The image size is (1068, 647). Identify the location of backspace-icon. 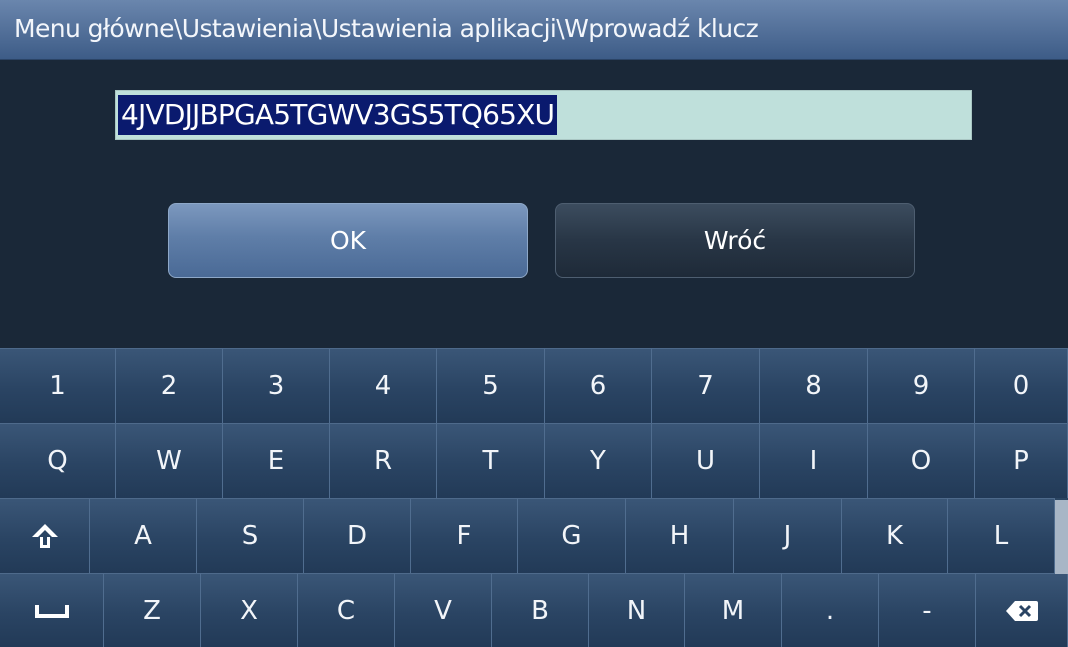
(1022, 611).